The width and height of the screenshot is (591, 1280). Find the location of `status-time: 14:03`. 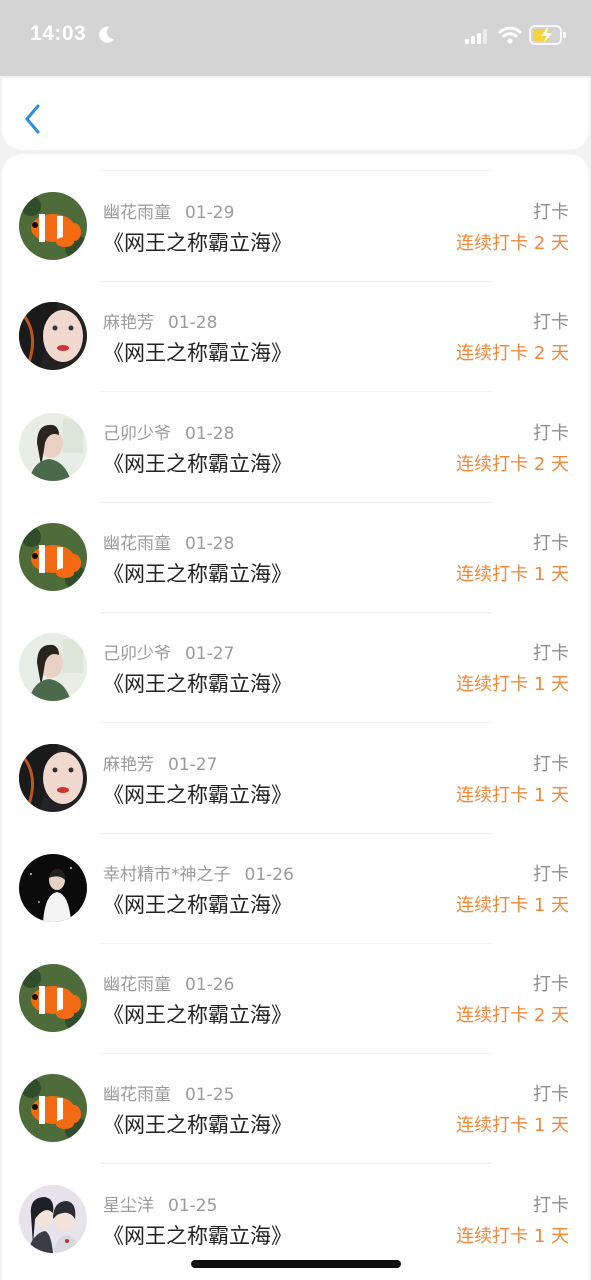

status-time: 14:03 is located at coordinates (58, 33).